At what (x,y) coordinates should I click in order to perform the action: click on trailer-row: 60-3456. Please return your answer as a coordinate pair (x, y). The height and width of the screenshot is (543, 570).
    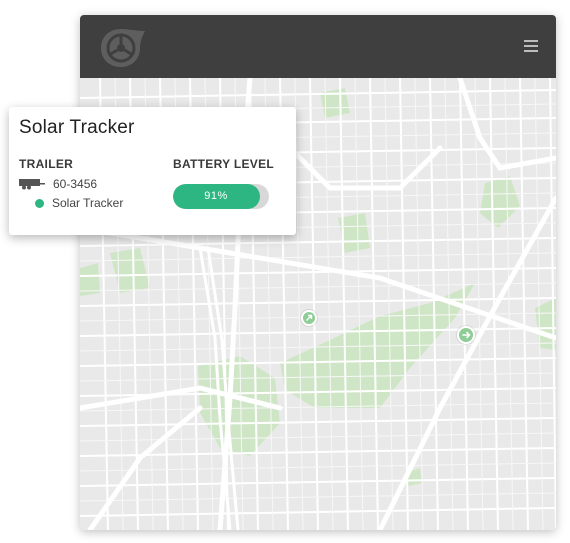
    Looking at the image, I should click on (58, 184).